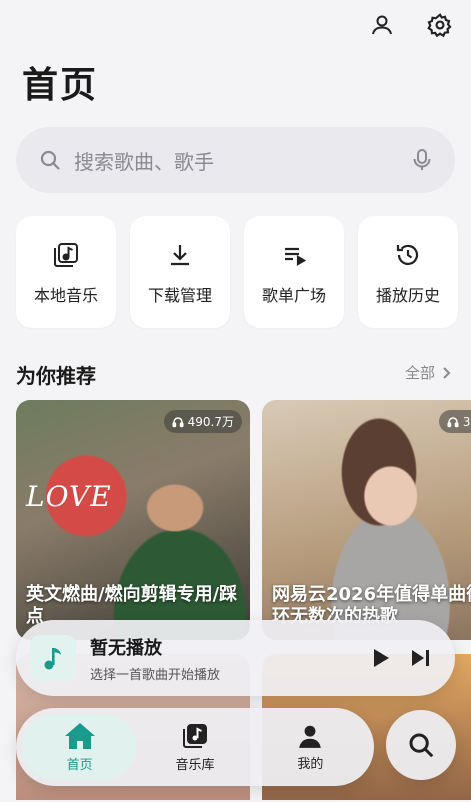  I want to click on gear-icon, so click(439, 25).